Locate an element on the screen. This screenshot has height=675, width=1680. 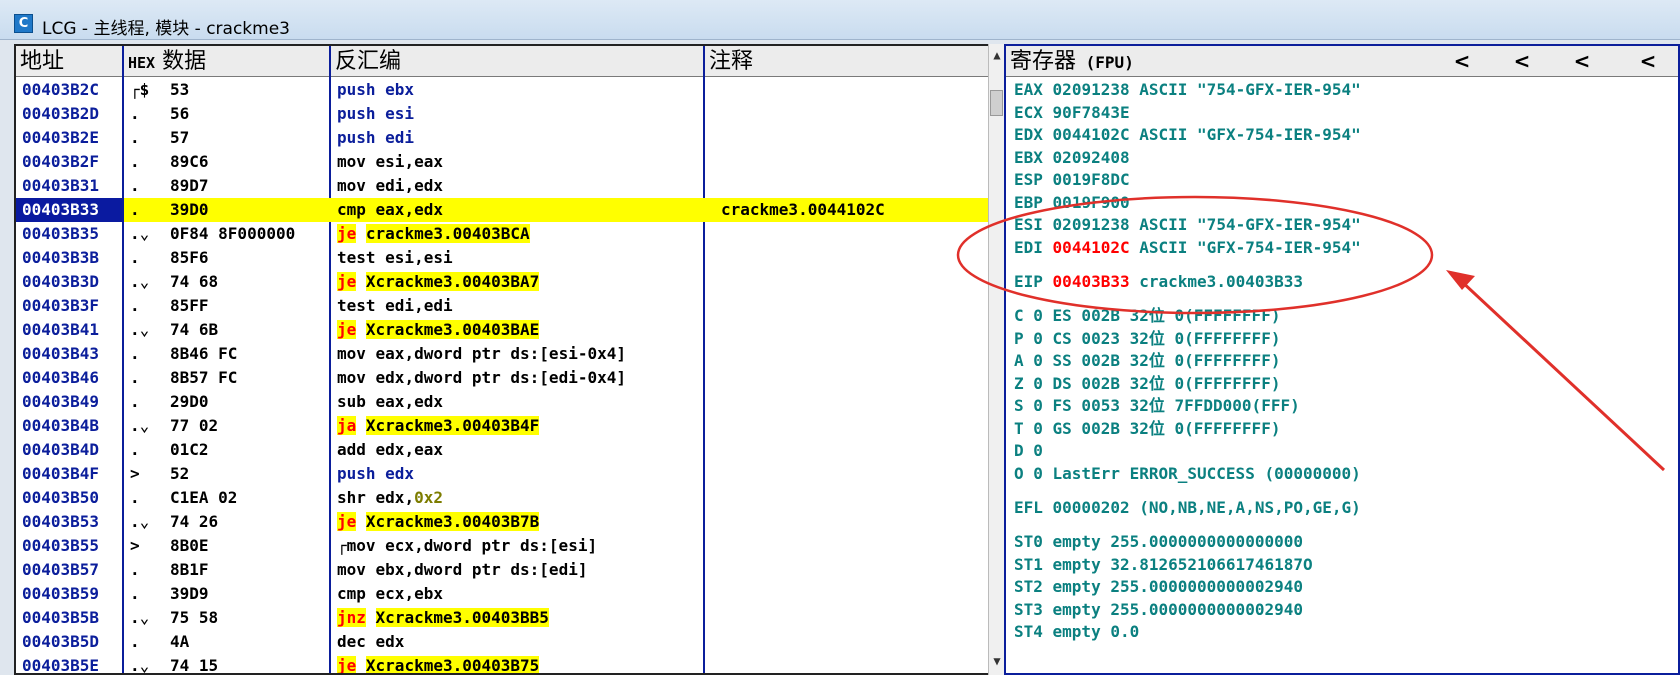
scroll-down-icon: ▼ is located at coordinates (997, 664).